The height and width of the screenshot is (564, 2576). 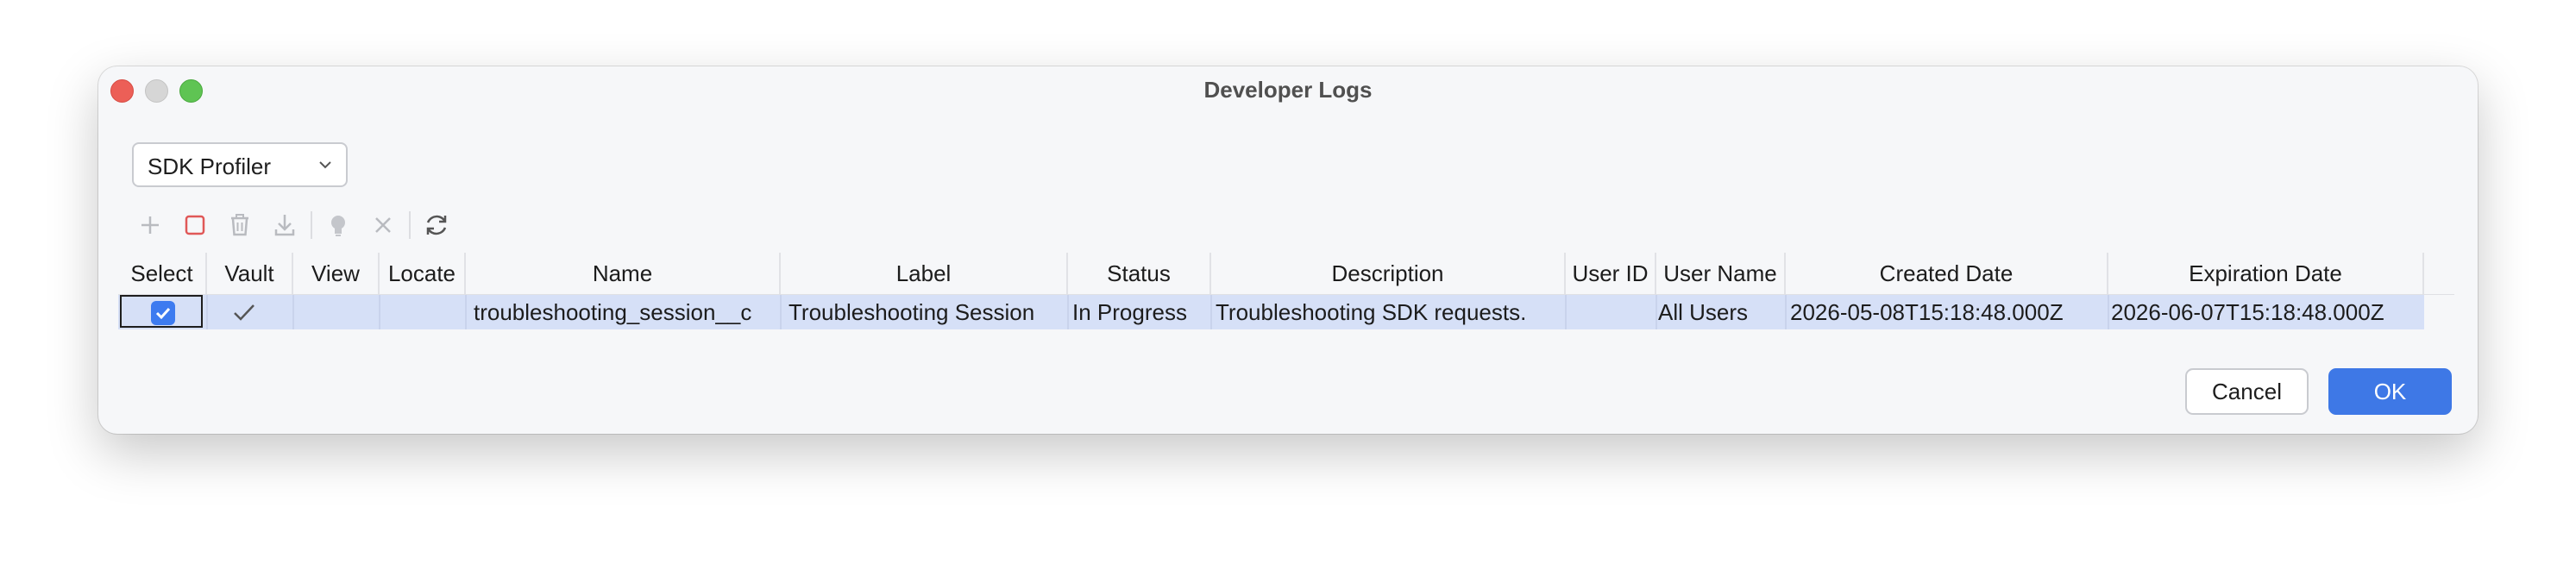 I want to click on column-header-created-date: Created Date, so click(x=1947, y=273).